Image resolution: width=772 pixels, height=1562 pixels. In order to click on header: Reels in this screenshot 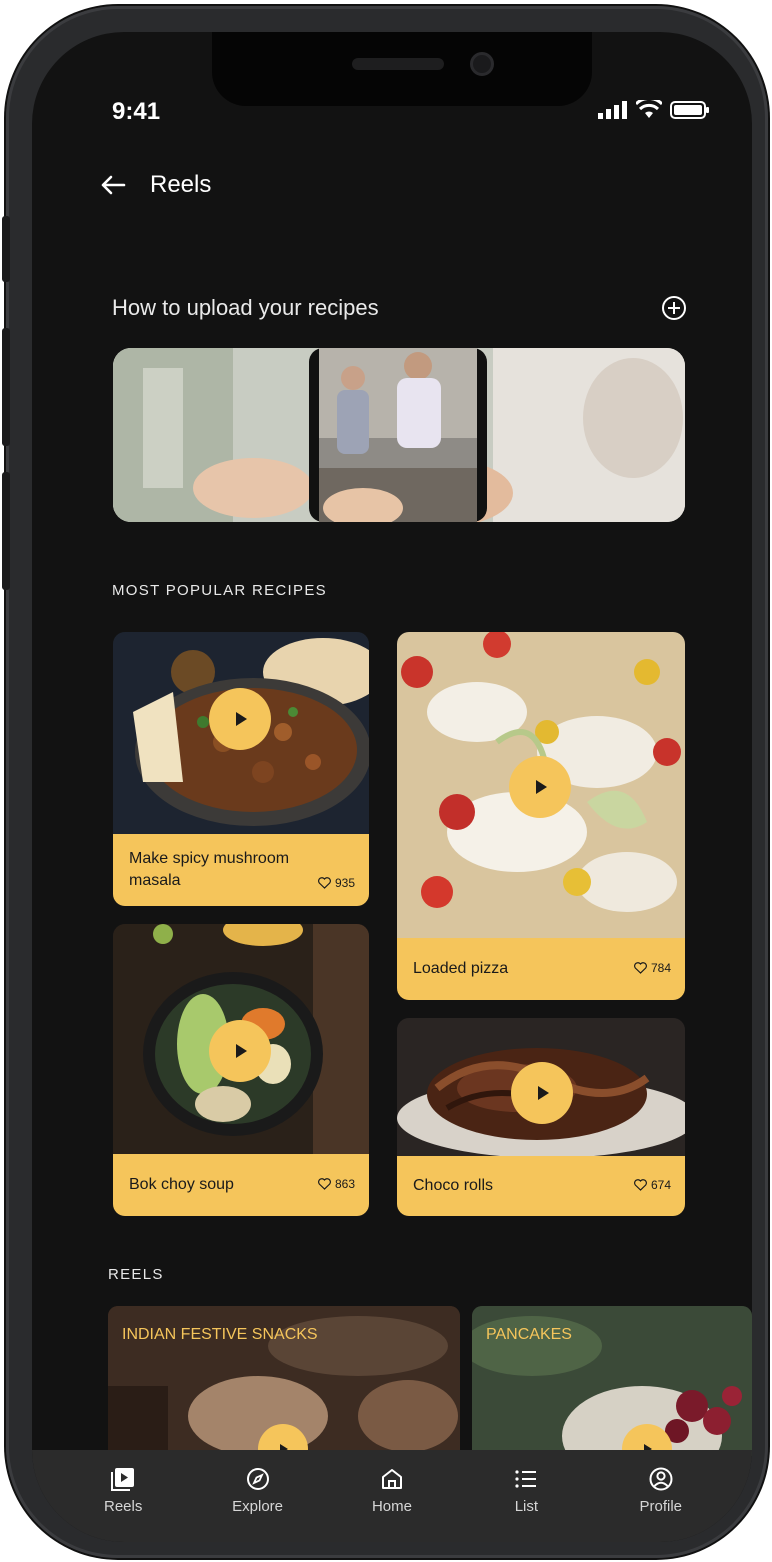, I will do `click(154, 185)`.